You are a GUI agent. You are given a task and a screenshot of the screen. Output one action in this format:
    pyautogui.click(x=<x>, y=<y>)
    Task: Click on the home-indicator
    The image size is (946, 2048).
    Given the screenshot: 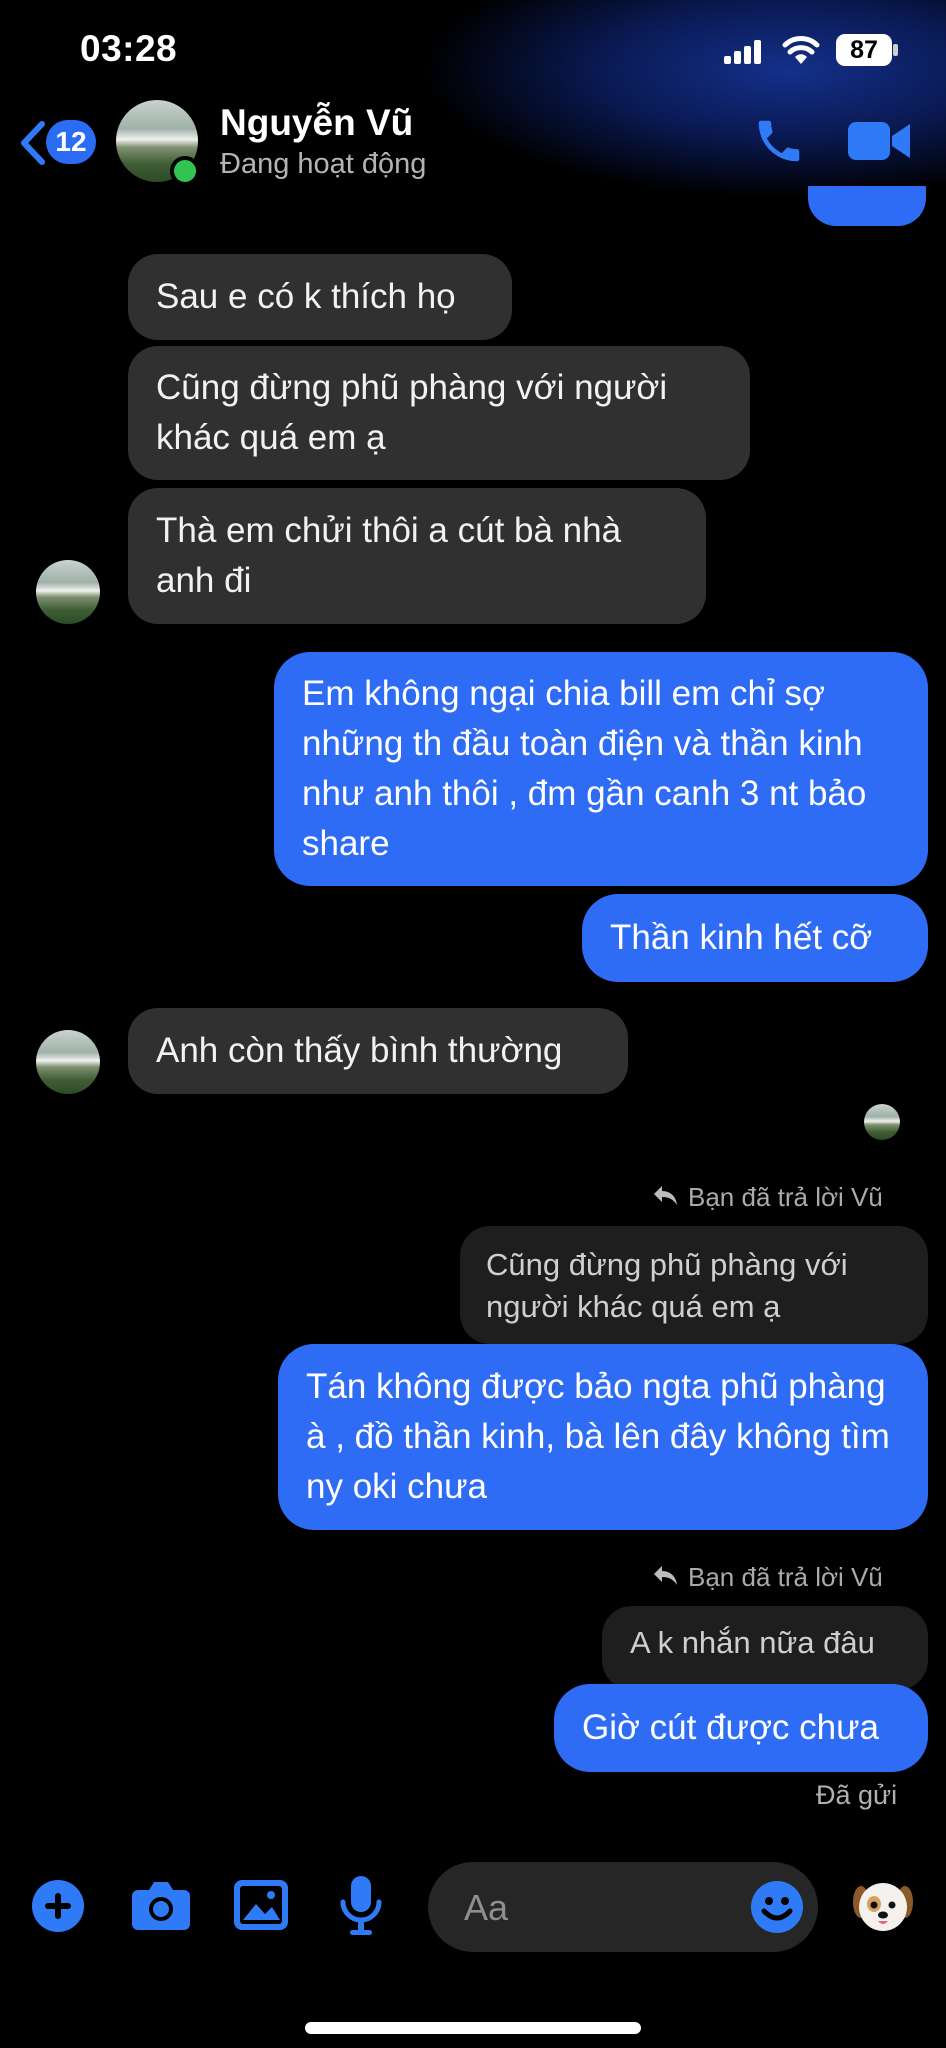 What is the action you would take?
    pyautogui.click(x=473, y=2028)
    